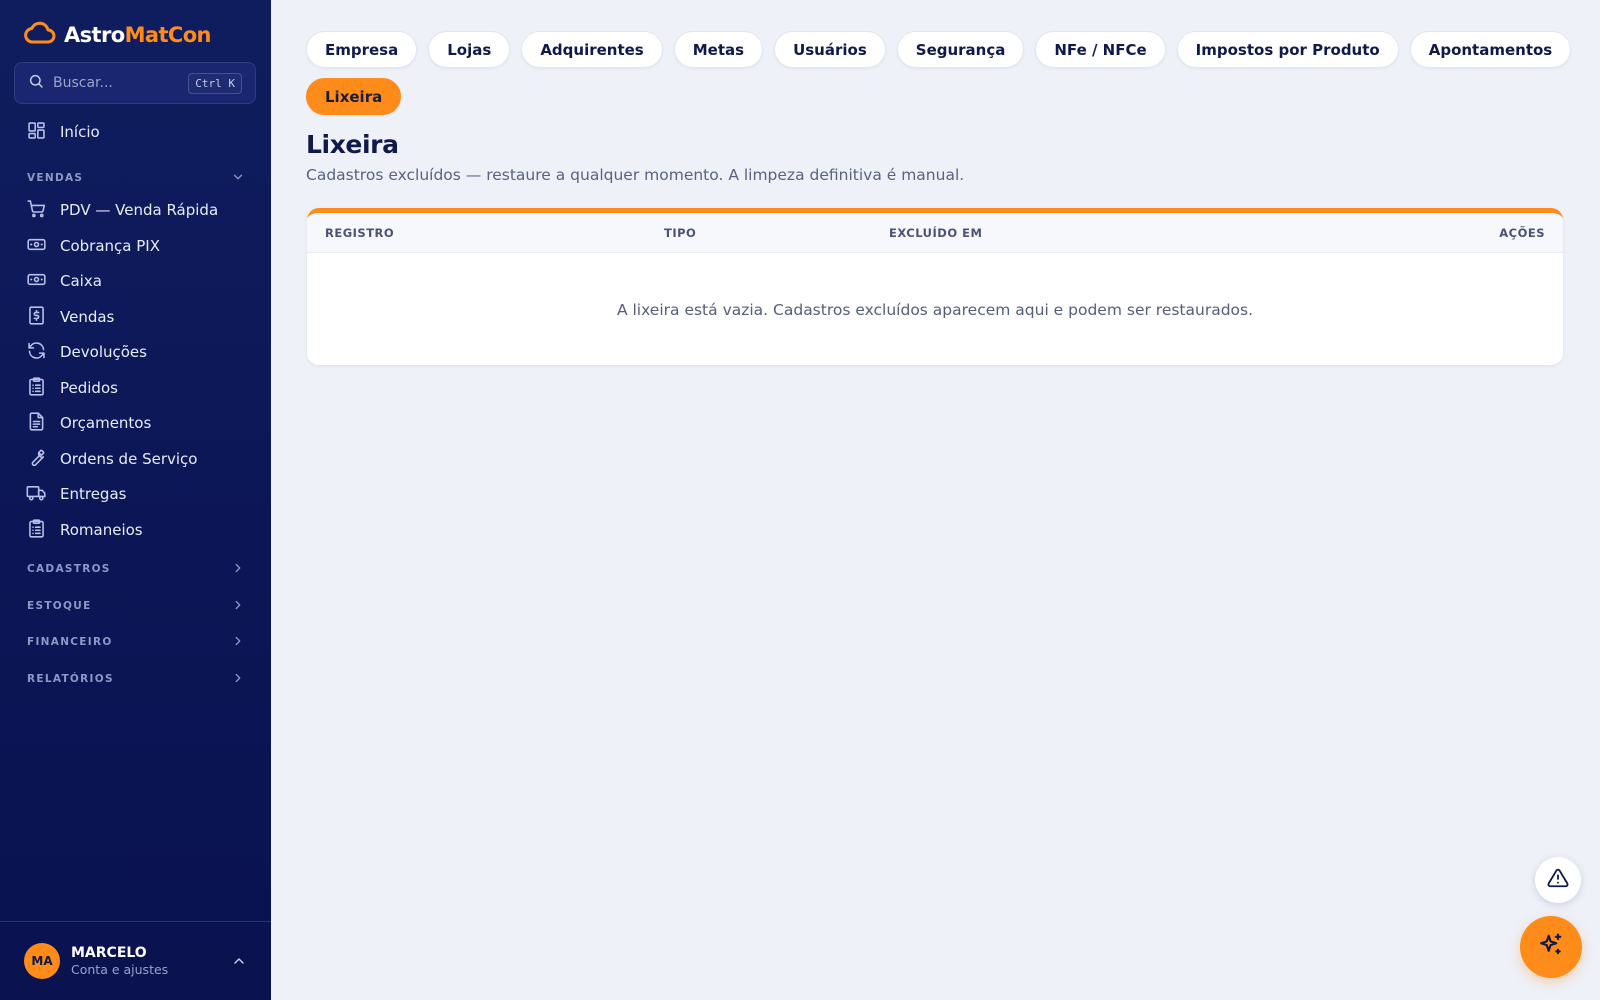 This screenshot has width=1600, height=1000. I want to click on tab-adquirentes: Adquirentes, so click(592, 49).